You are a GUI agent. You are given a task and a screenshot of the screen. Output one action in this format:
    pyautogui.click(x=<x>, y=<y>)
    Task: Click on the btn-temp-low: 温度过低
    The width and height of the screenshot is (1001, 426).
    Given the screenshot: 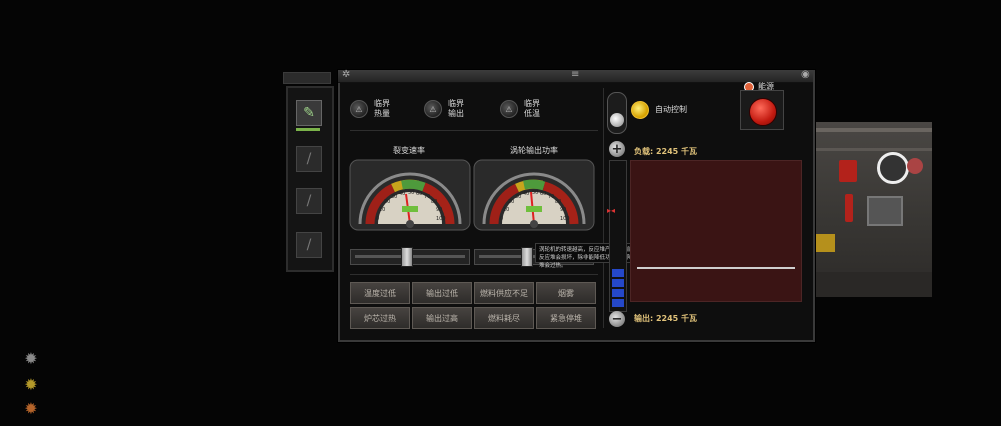 What is the action you would take?
    pyautogui.click(x=380, y=293)
    